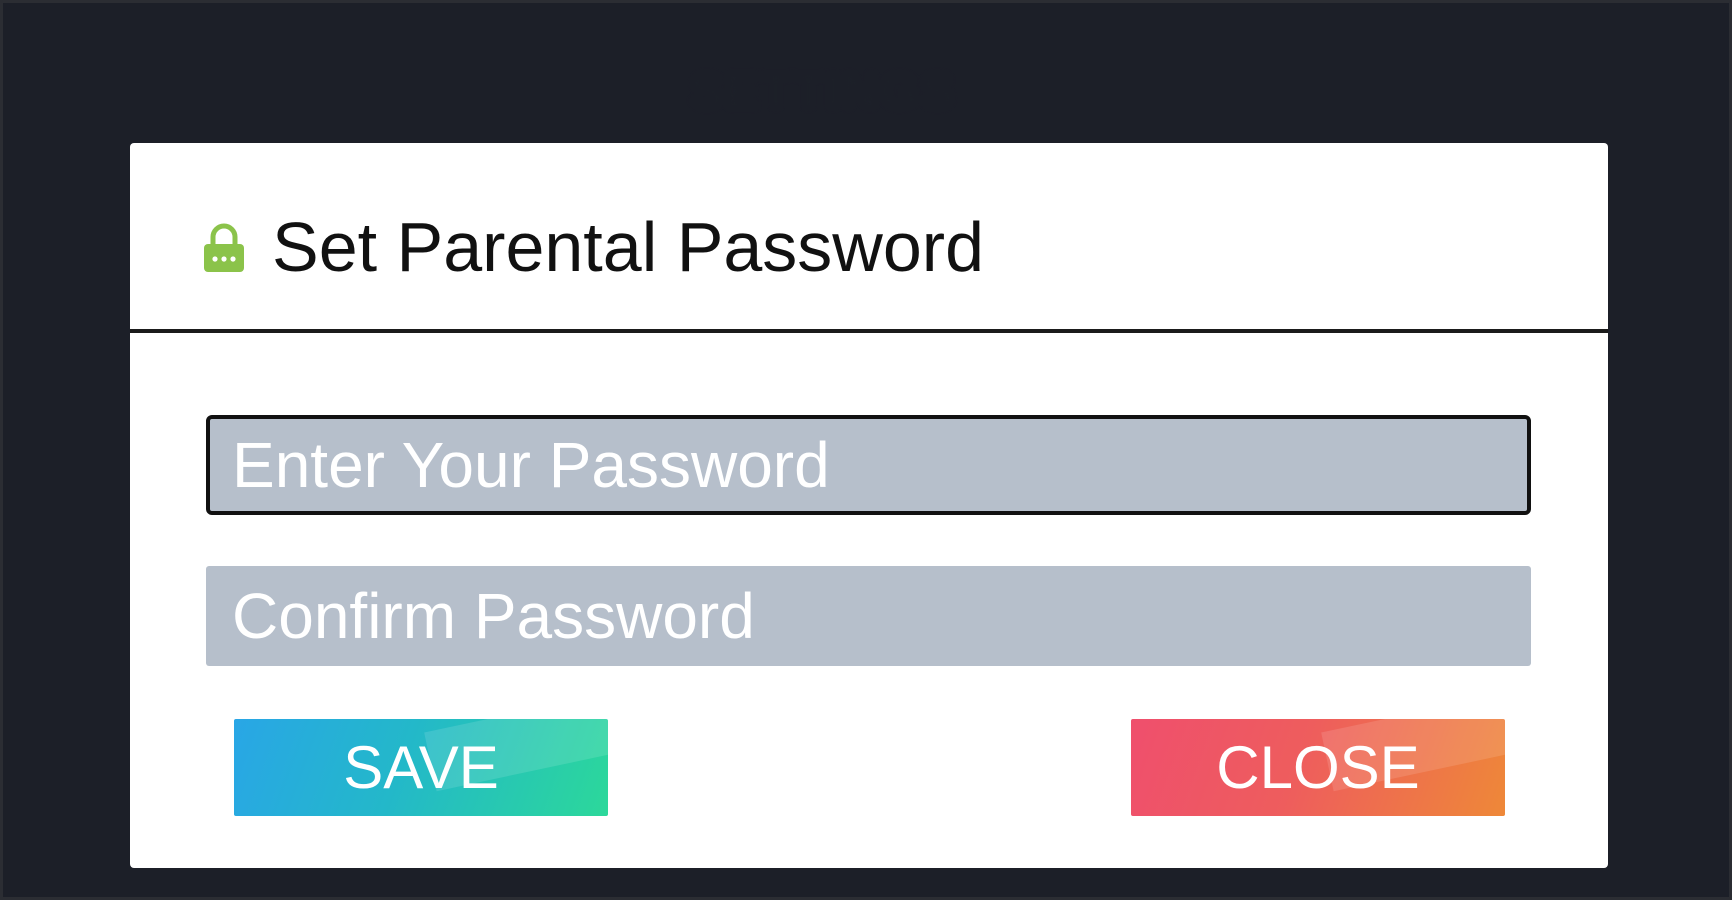 The image size is (1732, 900). I want to click on lock-icon, so click(224, 248).